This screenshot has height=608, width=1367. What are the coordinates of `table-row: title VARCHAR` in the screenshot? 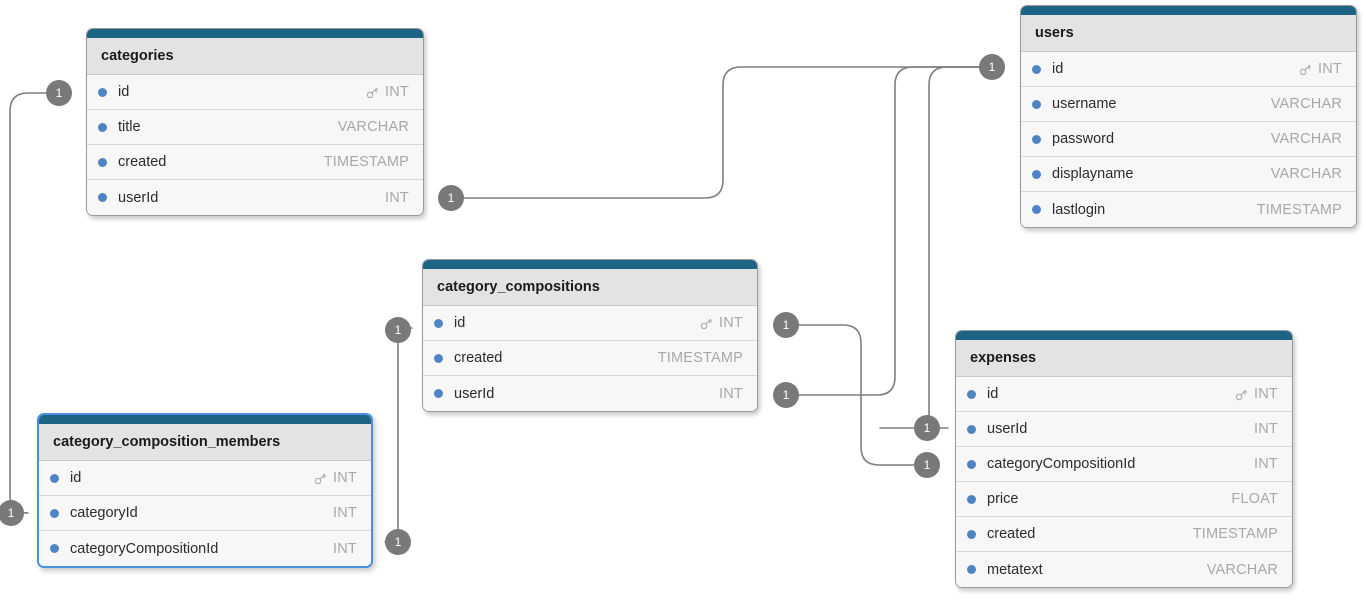 It's located at (255, 127).